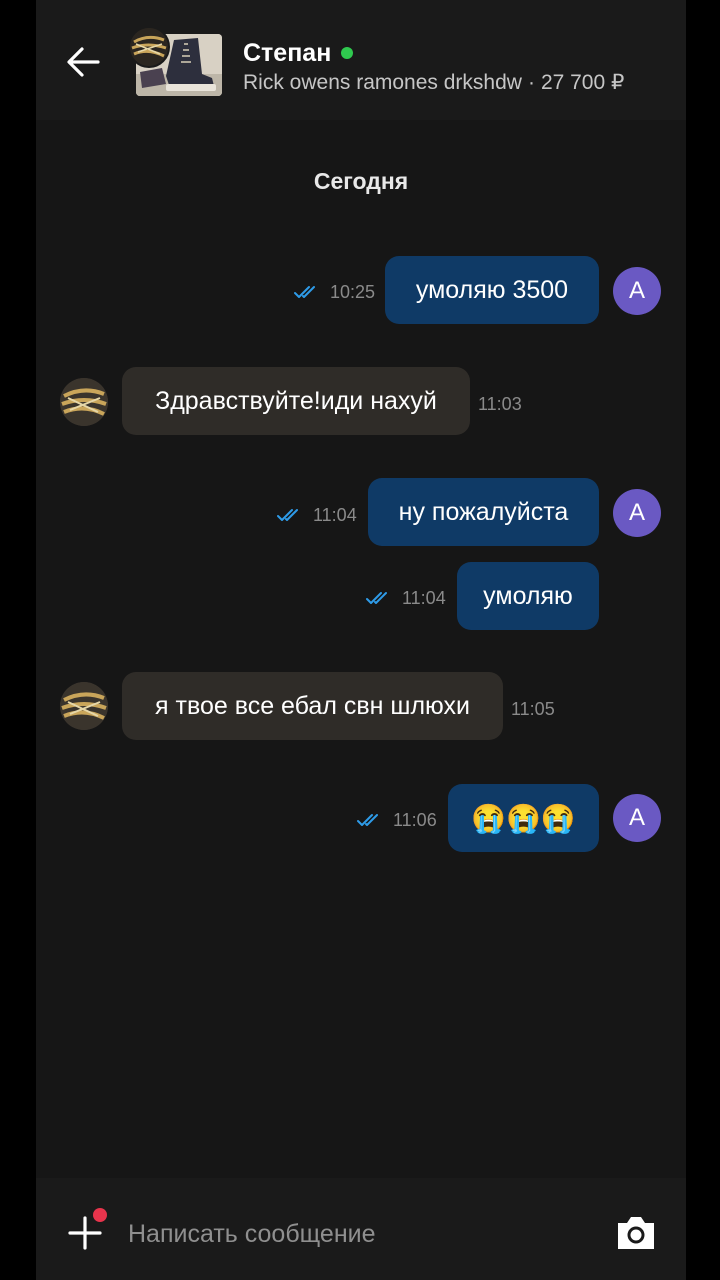 This screenshot has width=720, height=1280. I want to click on item-title: Rick owens ramones drkshdw, so click(382, 82).